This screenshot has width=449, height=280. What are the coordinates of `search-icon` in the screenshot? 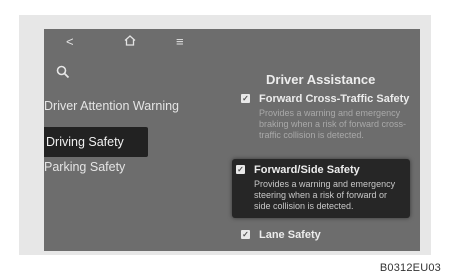 It's located at (63, 72).